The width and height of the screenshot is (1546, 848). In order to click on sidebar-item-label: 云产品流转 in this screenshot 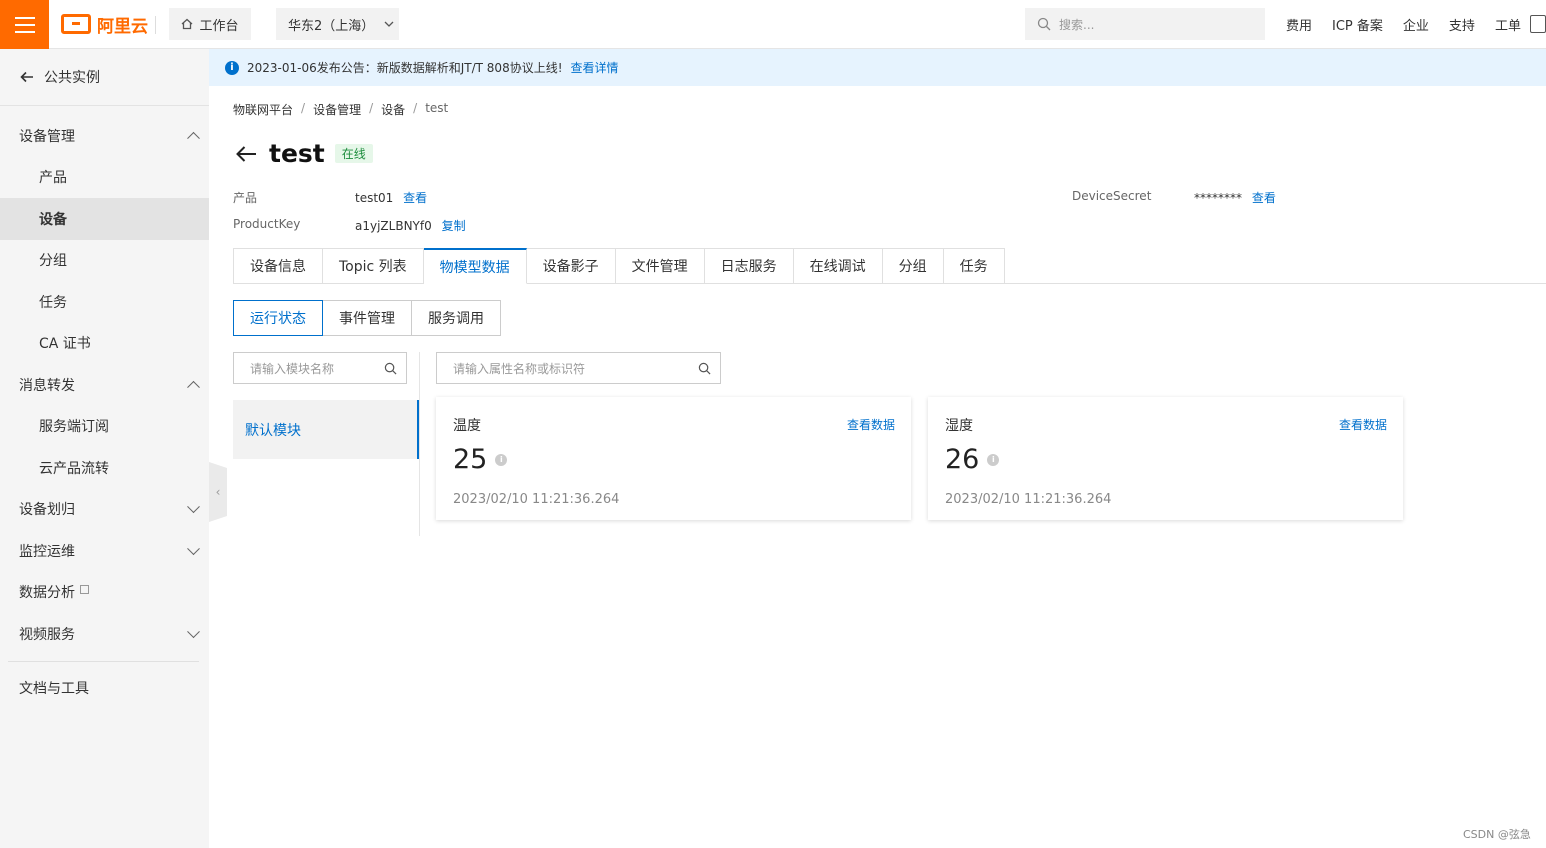, I will do `click(74, 468)`.